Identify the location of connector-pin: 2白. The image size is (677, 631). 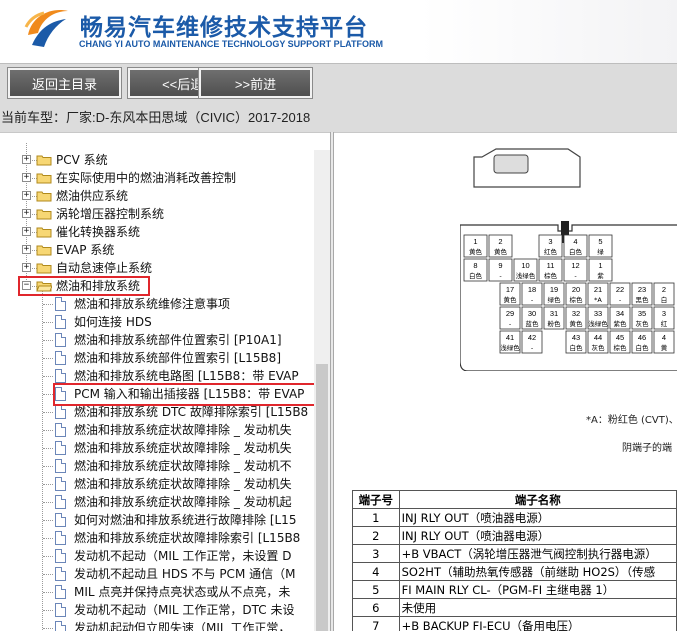
(664, 294).